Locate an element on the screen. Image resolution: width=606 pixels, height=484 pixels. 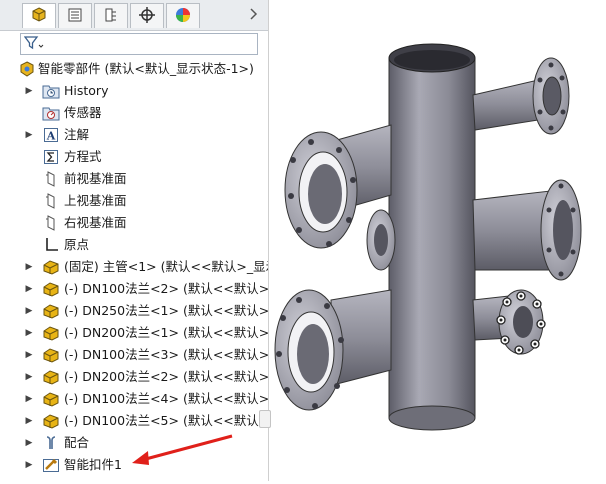
filter-icon is located at coordinates (33, 44).